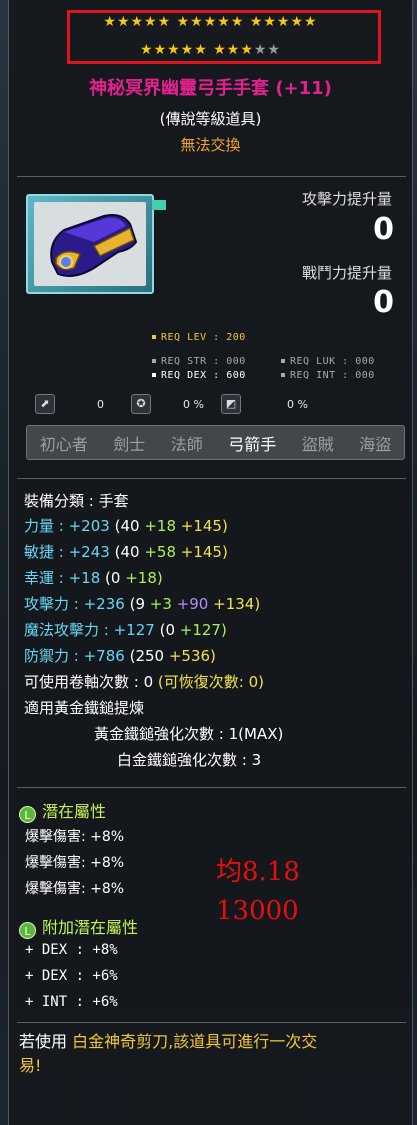 Image resolution: width=417 pixels, height=1125 pixels. Describe the element at coordinates (142, 604) in the screenshot. I see `stat-atk: 攻擊力 : +236 (9 +3 +90 +134)` at that location.